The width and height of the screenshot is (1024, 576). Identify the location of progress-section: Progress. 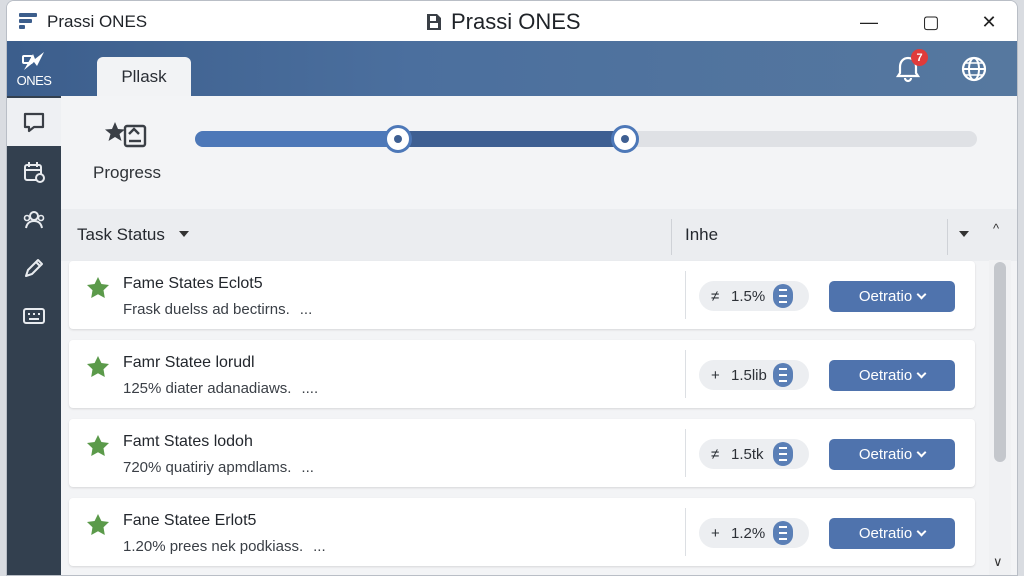
(127, 150).